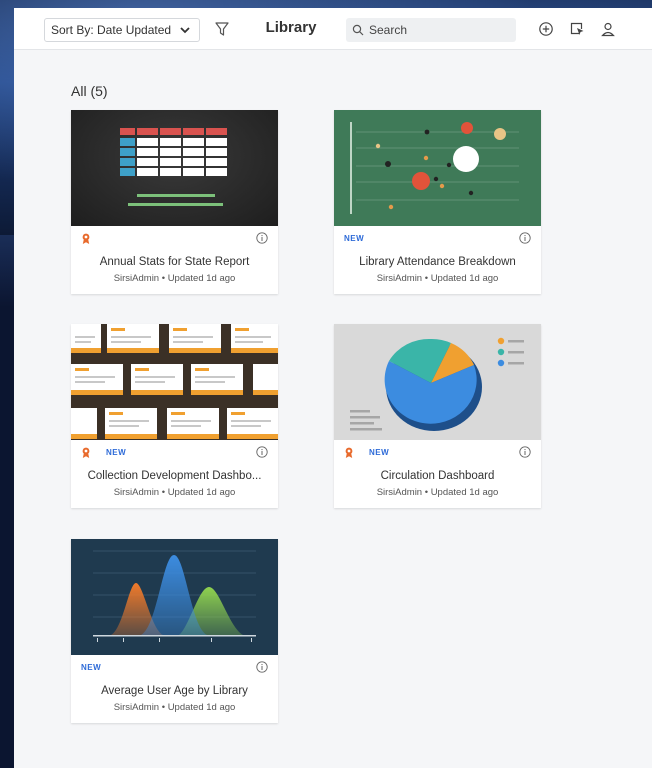 The height and width of the screenshot is (768, 652). What do you see at coordinates (546, 29) in the screenshot?
I see `add-circle-icon` at bounding box center [546, 29].